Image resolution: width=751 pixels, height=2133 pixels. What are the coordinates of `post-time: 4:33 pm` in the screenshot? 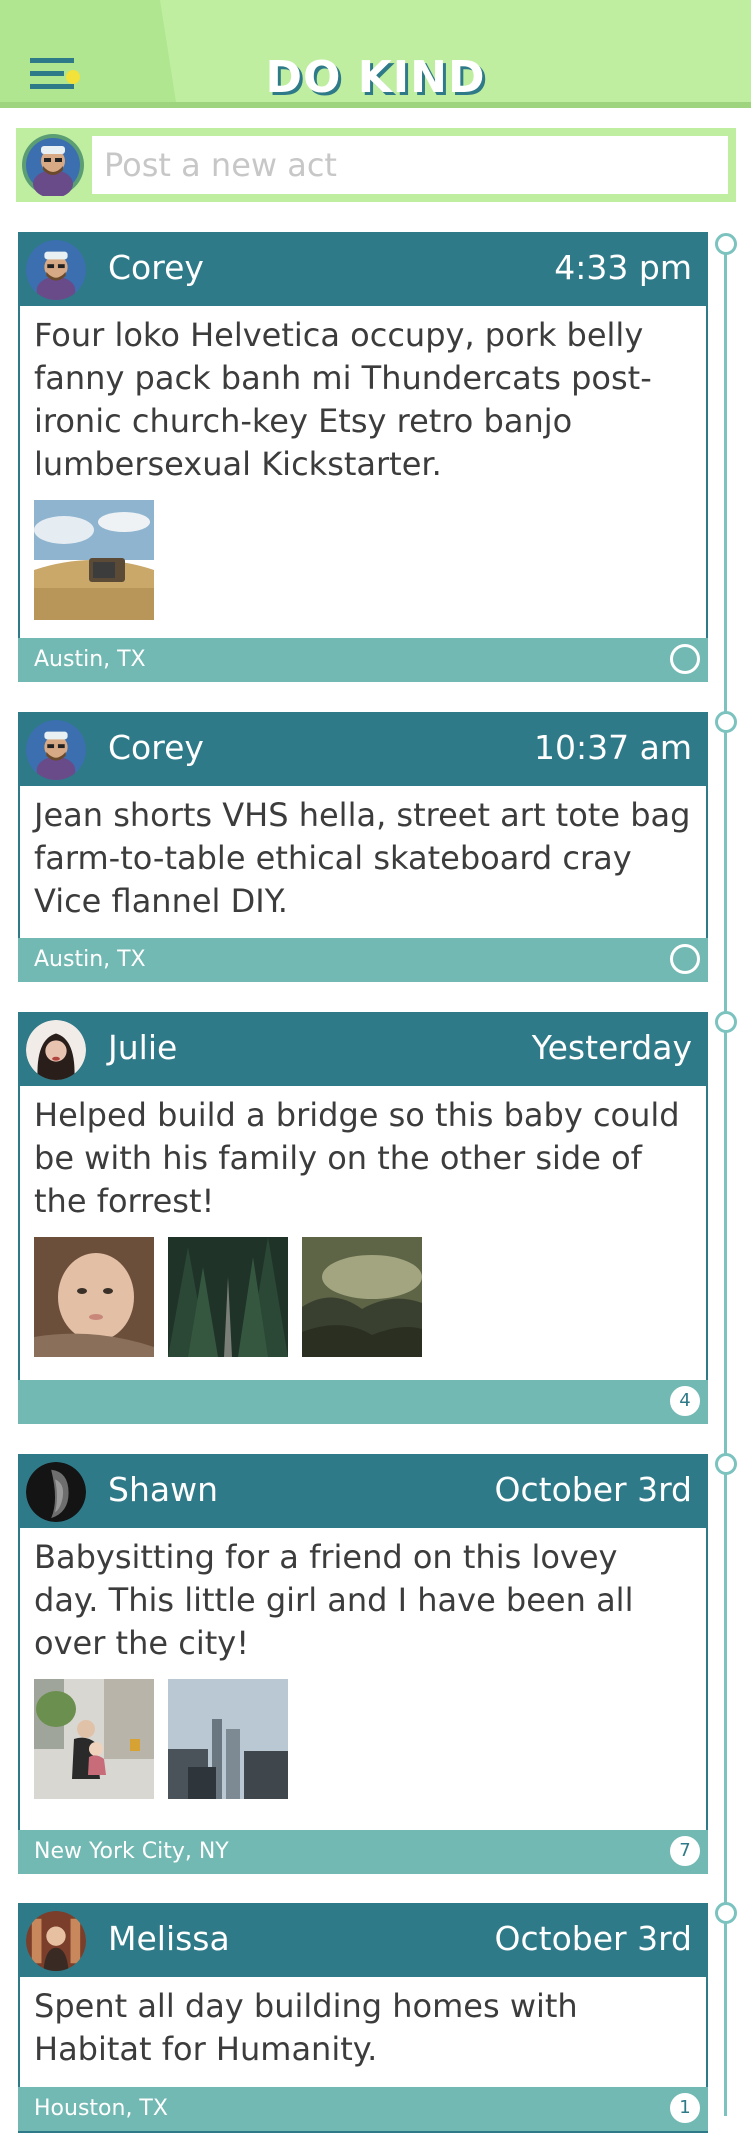 It's located at (623, 267).